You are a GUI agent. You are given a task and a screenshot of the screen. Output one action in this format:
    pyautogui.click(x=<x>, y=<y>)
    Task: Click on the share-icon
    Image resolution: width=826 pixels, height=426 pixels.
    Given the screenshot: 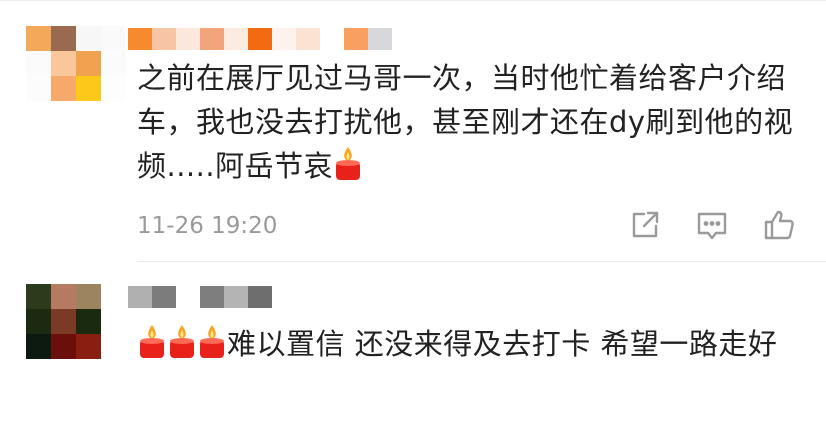 What is the action you would take?
    pyautogui.click(x=645, y=225)
    